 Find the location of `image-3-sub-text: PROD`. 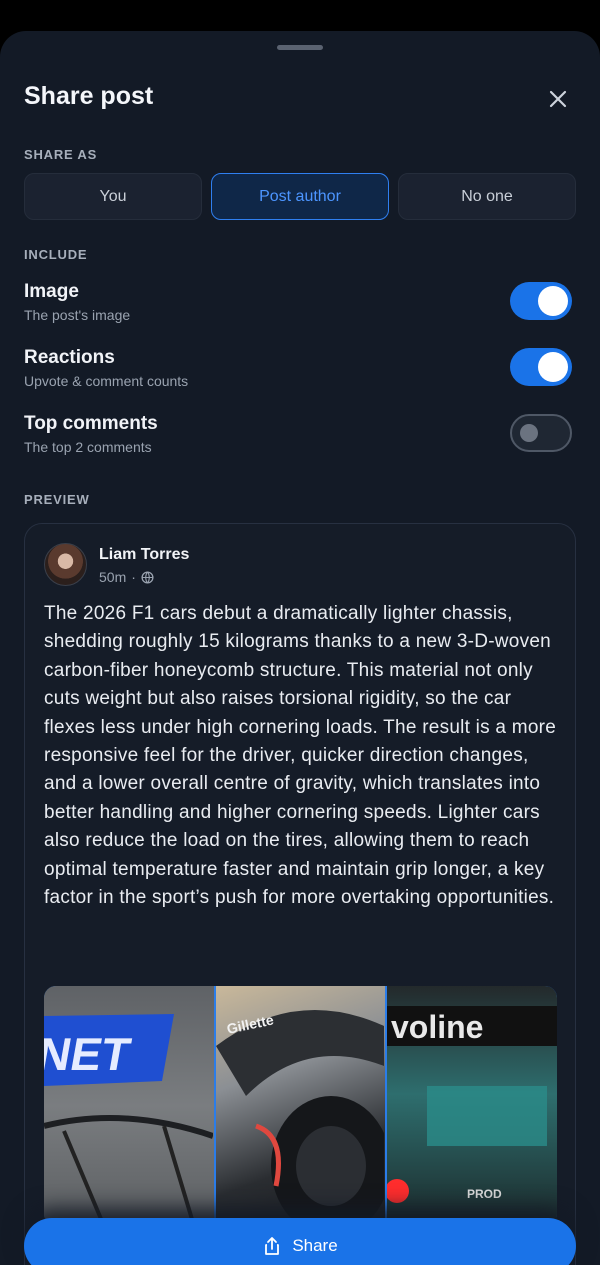

image-3-sub-text: PROD is located at coordinates (484, 1194).